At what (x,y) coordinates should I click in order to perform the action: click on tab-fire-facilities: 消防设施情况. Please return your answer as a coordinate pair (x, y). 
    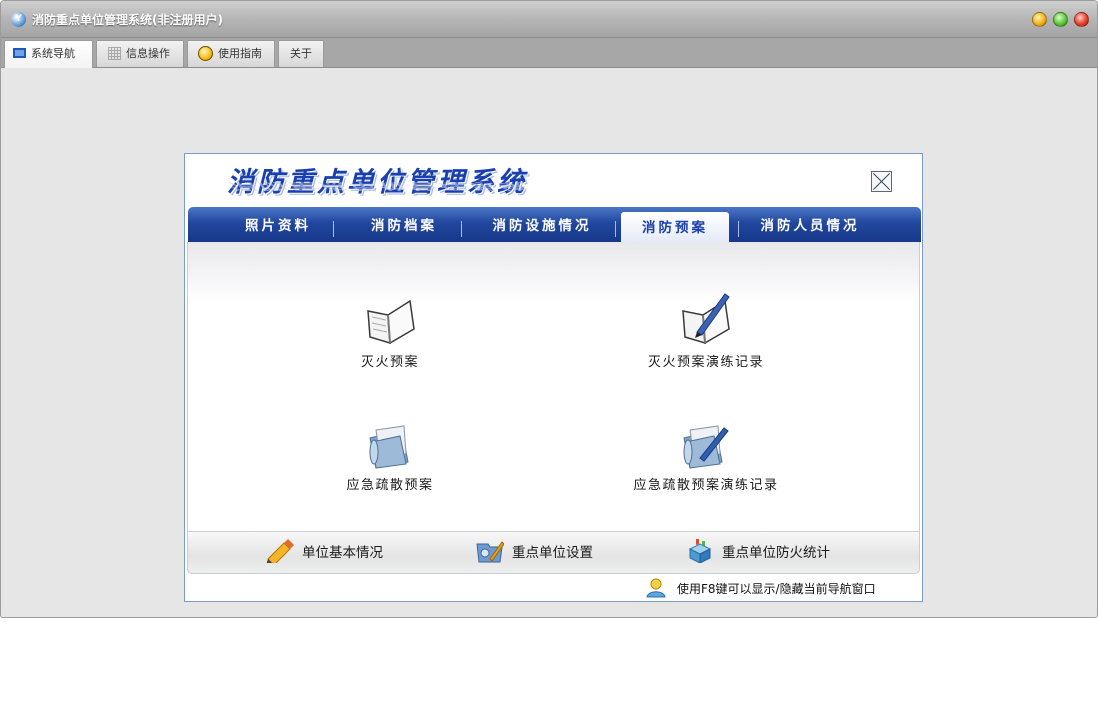
    Looking at the image, I should click on (542, 224).